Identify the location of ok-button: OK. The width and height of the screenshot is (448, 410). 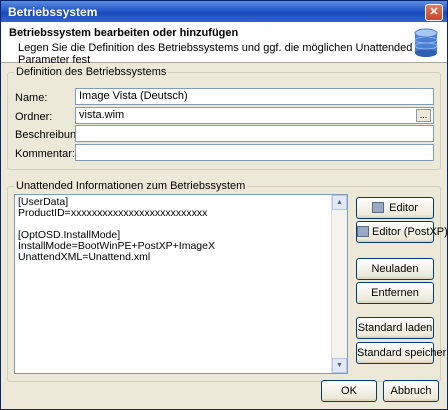
(349, 391).